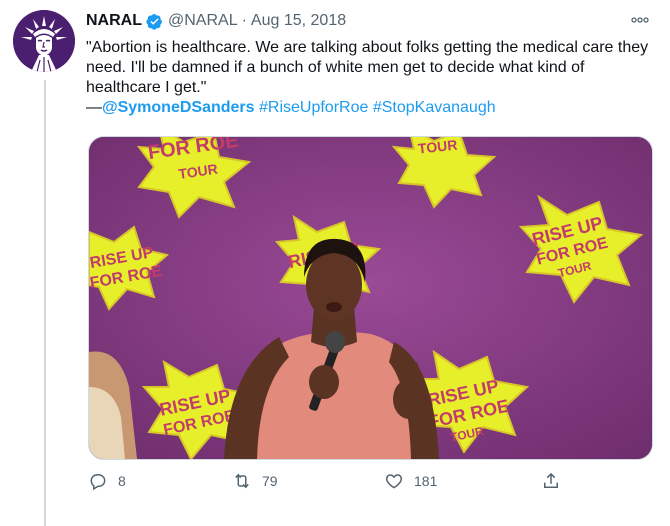  I want to click on mention-link: @SymoneDSanders, so click(178, 107).